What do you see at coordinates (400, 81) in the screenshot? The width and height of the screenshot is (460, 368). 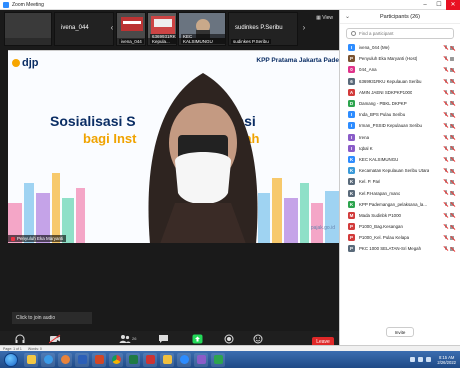 I see `participant-row: 6 6369931RKU Kepulauan Seribu` at bounding box center [400, 81].